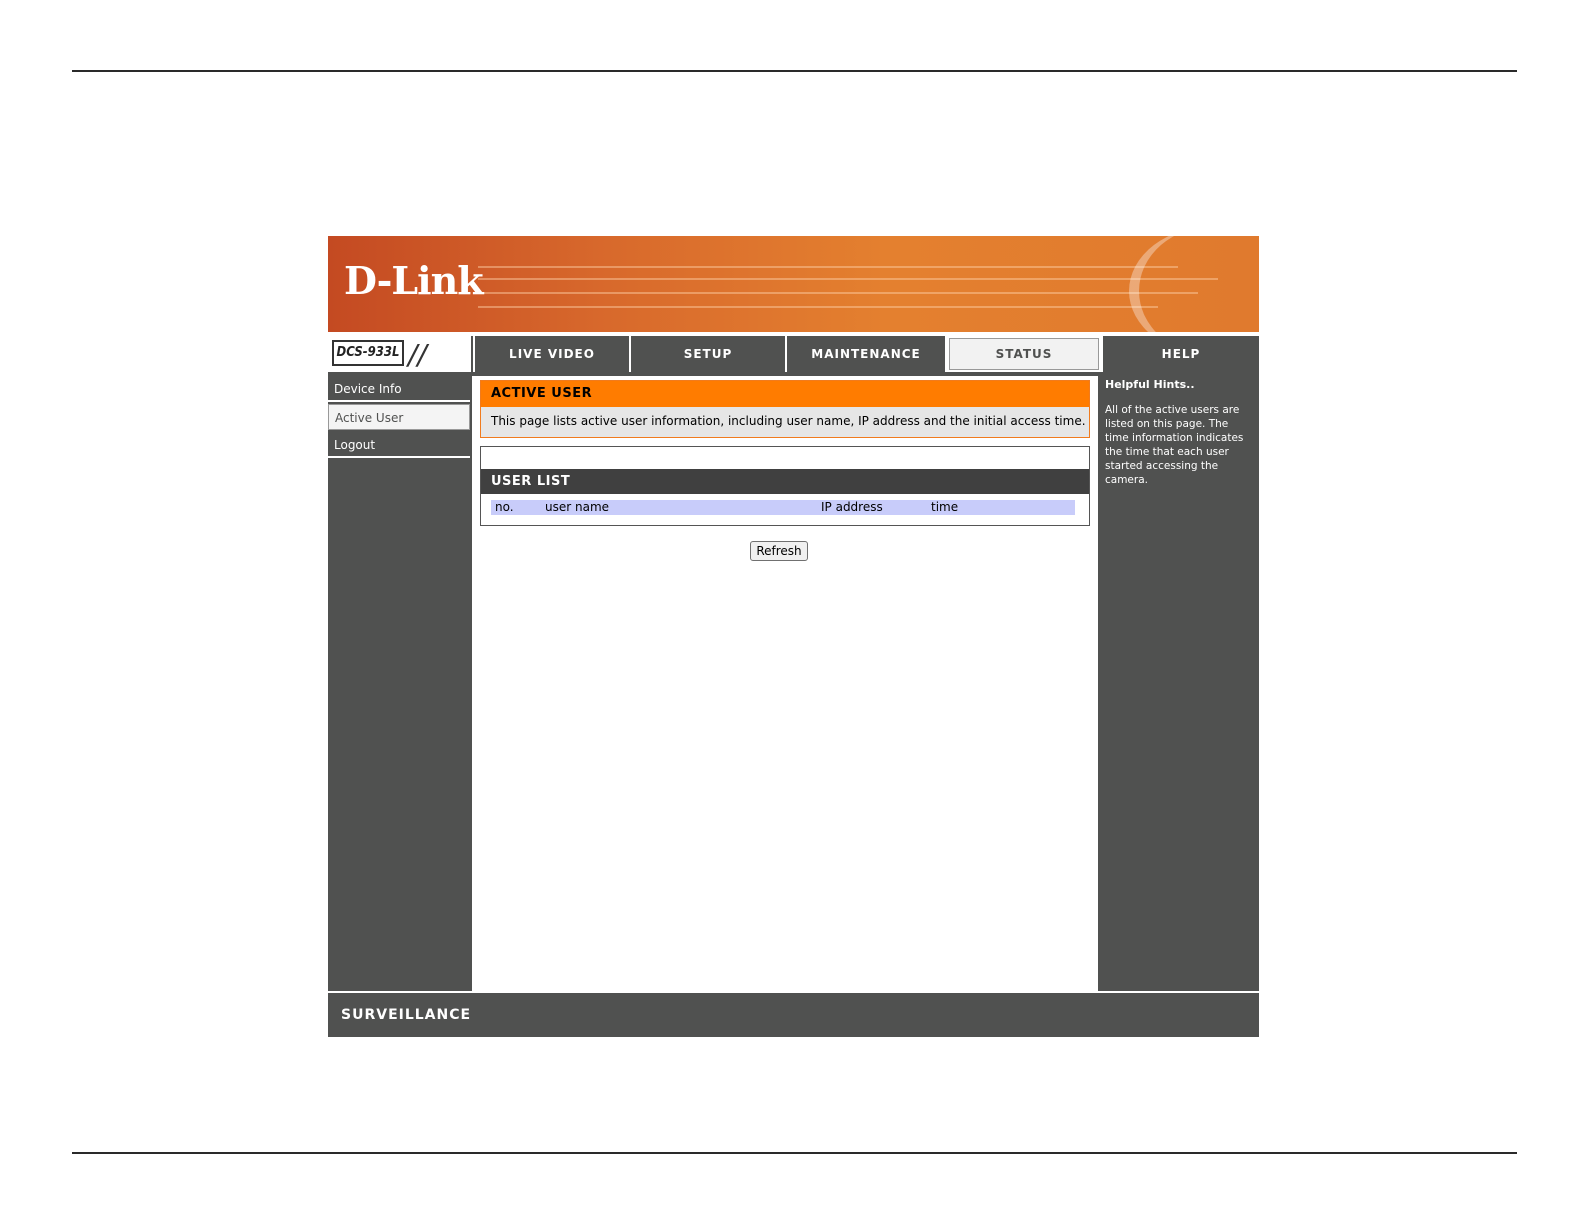 This screenshot has height=1224, width=1584. I want to click on refresh-button: Refresh, so click(779, 551).